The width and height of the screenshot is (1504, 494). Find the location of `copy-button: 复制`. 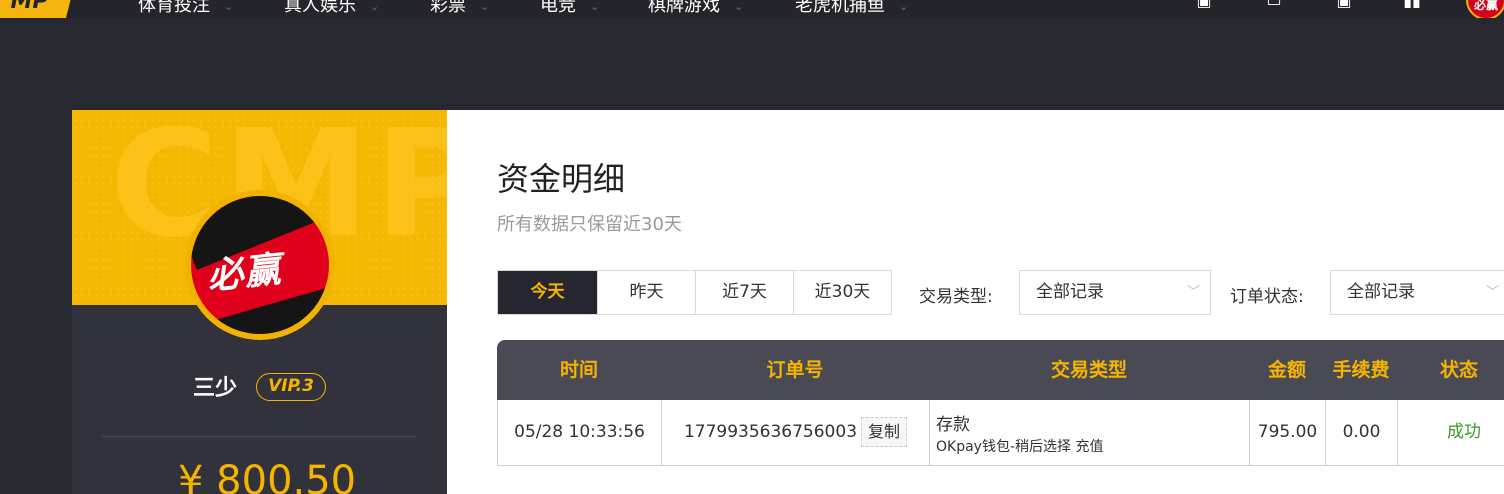

copy-button: 复制 is located at coordinates (884, 432).